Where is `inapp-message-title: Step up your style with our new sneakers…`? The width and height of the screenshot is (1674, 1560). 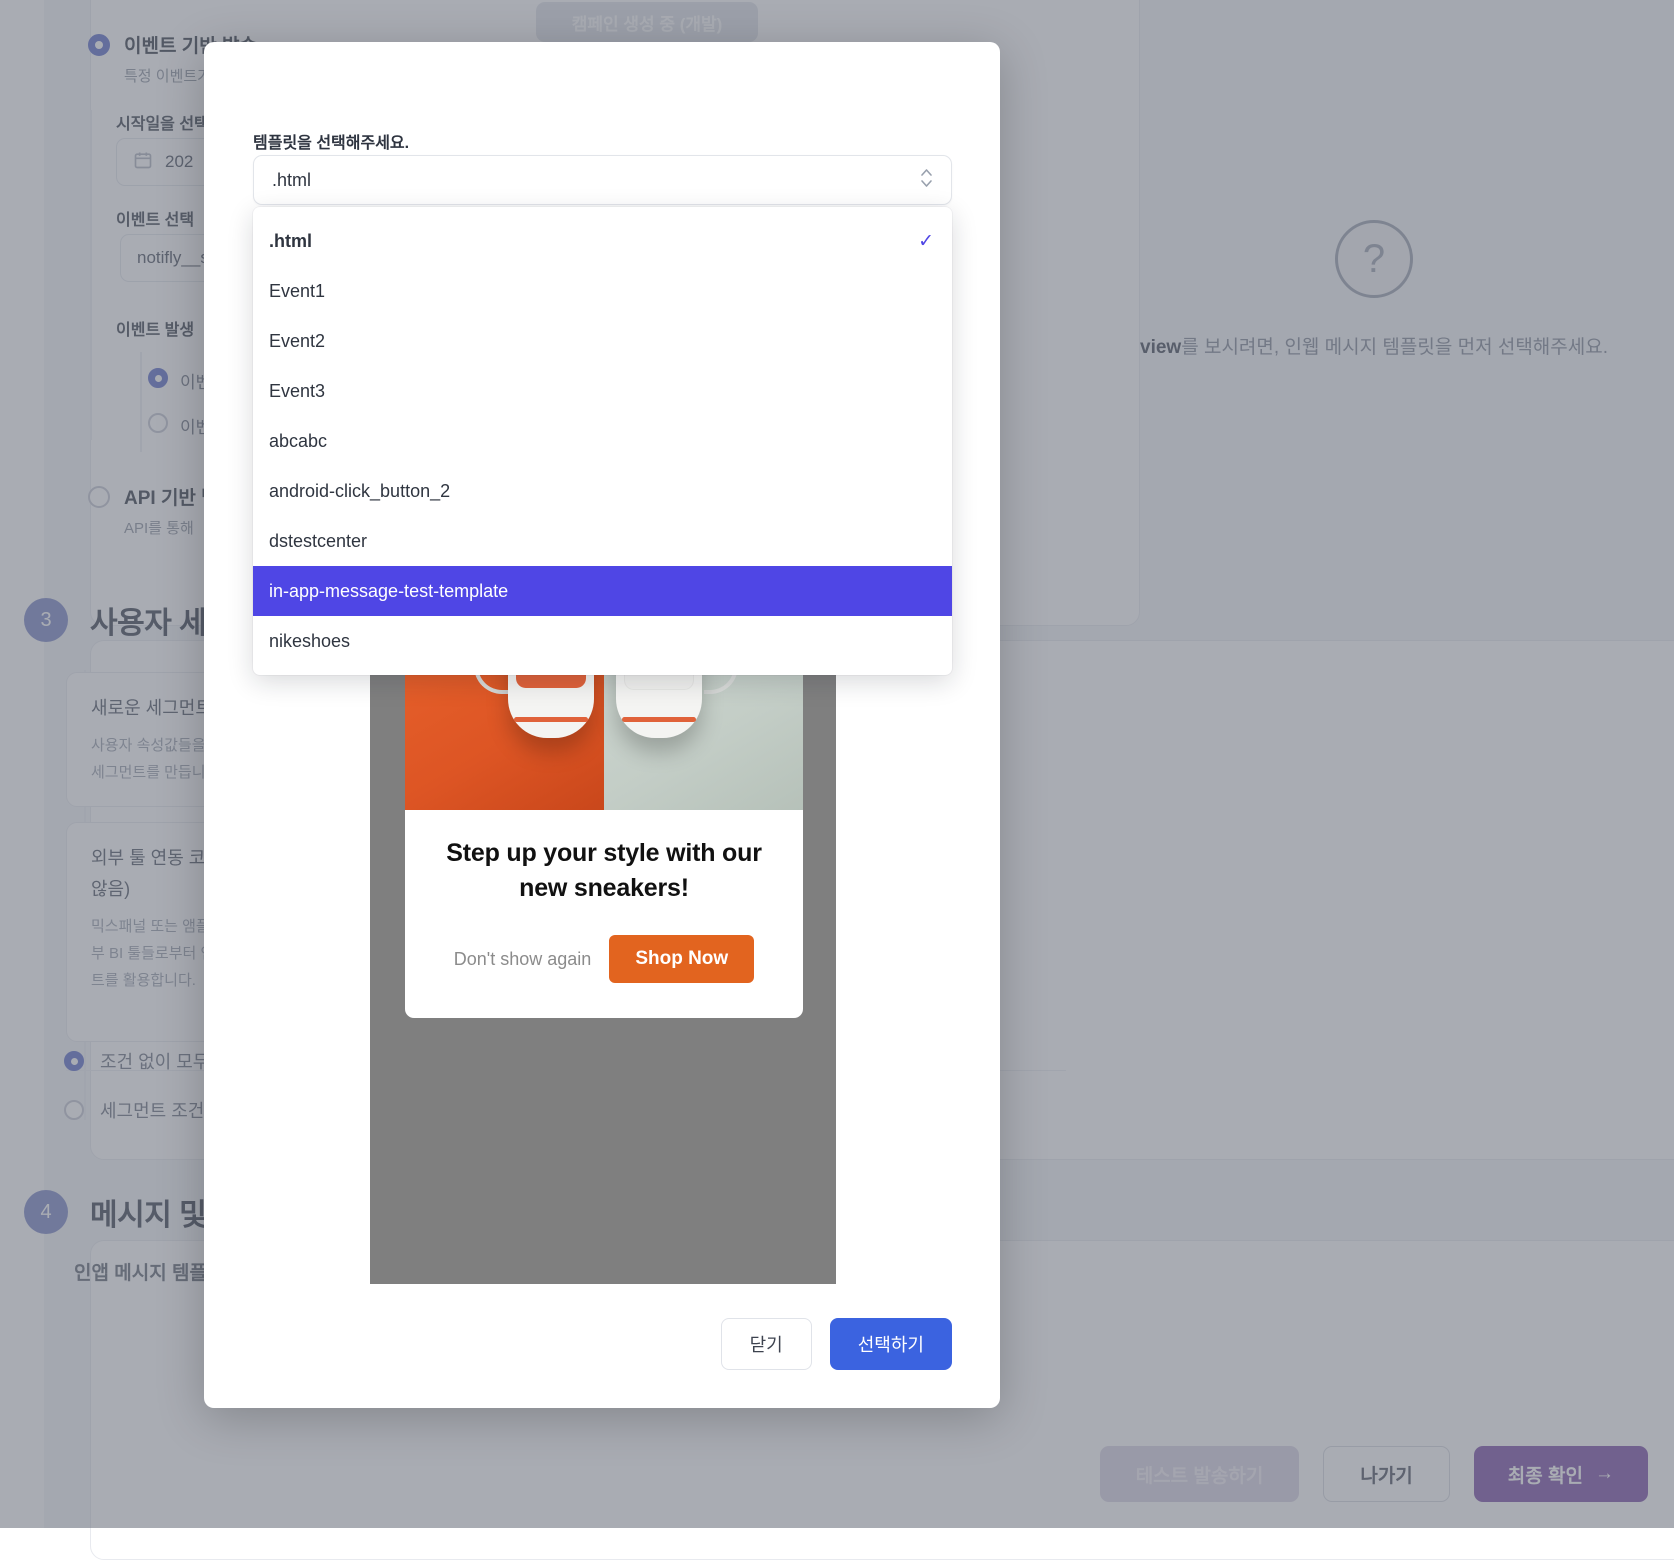
inapp-message-title: Step up your style with our new sneakers… is located at coordinates (604, 870).